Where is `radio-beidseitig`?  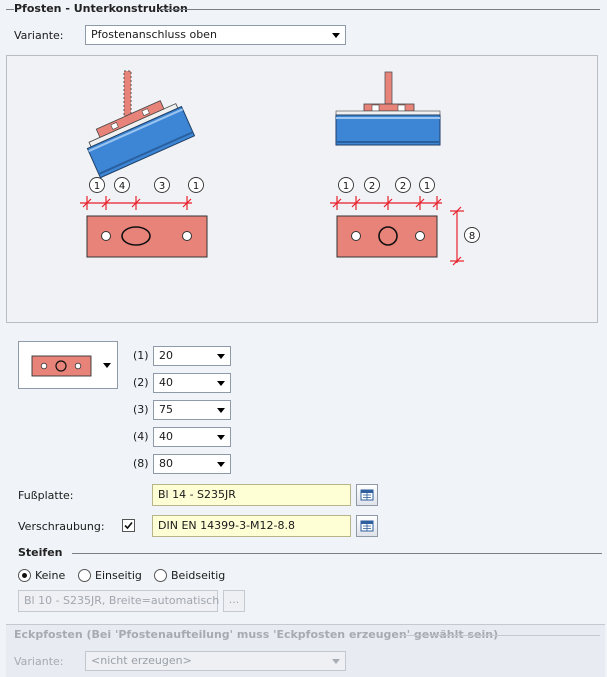 radio-beidseitig is located at coordinates (160, 575).